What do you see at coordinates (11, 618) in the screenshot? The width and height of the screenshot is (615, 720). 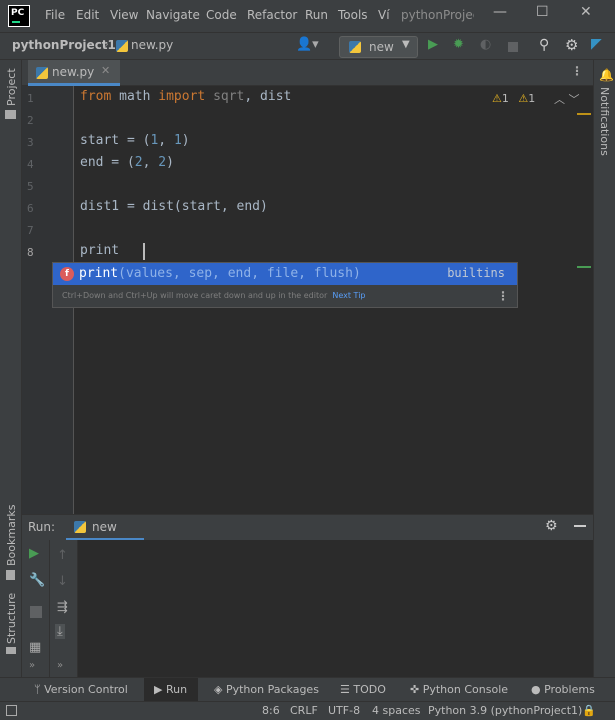 I see `structure-tool-button: Structure` at bounding box center [11, 618].